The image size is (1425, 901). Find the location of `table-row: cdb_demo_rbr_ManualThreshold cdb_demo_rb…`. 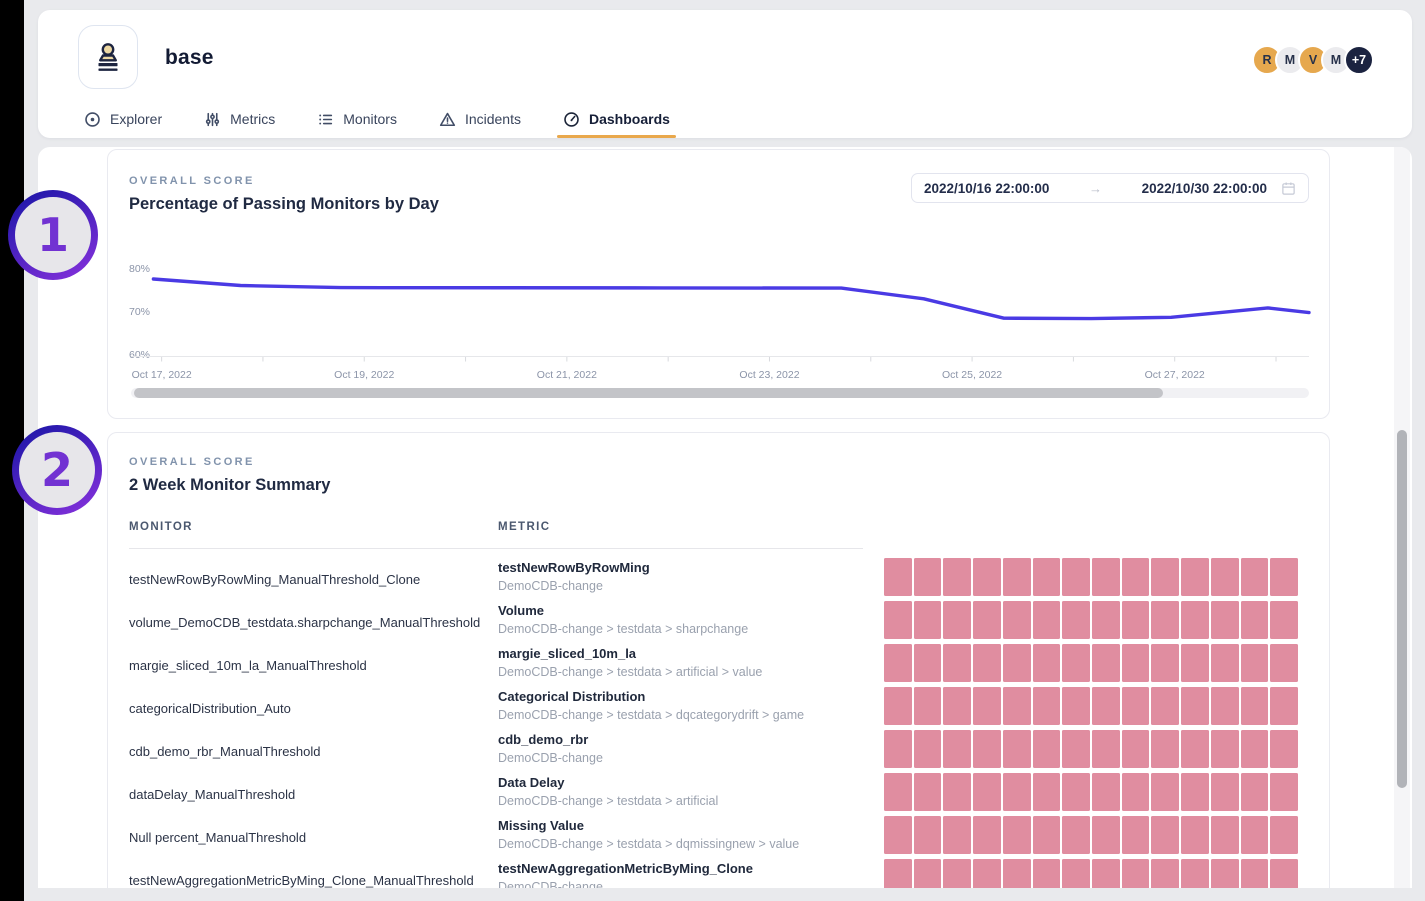

table-row: cdb_demo_rbr_ManualThreshold cdb_demo_rb… is located at coordinates (719, 751).